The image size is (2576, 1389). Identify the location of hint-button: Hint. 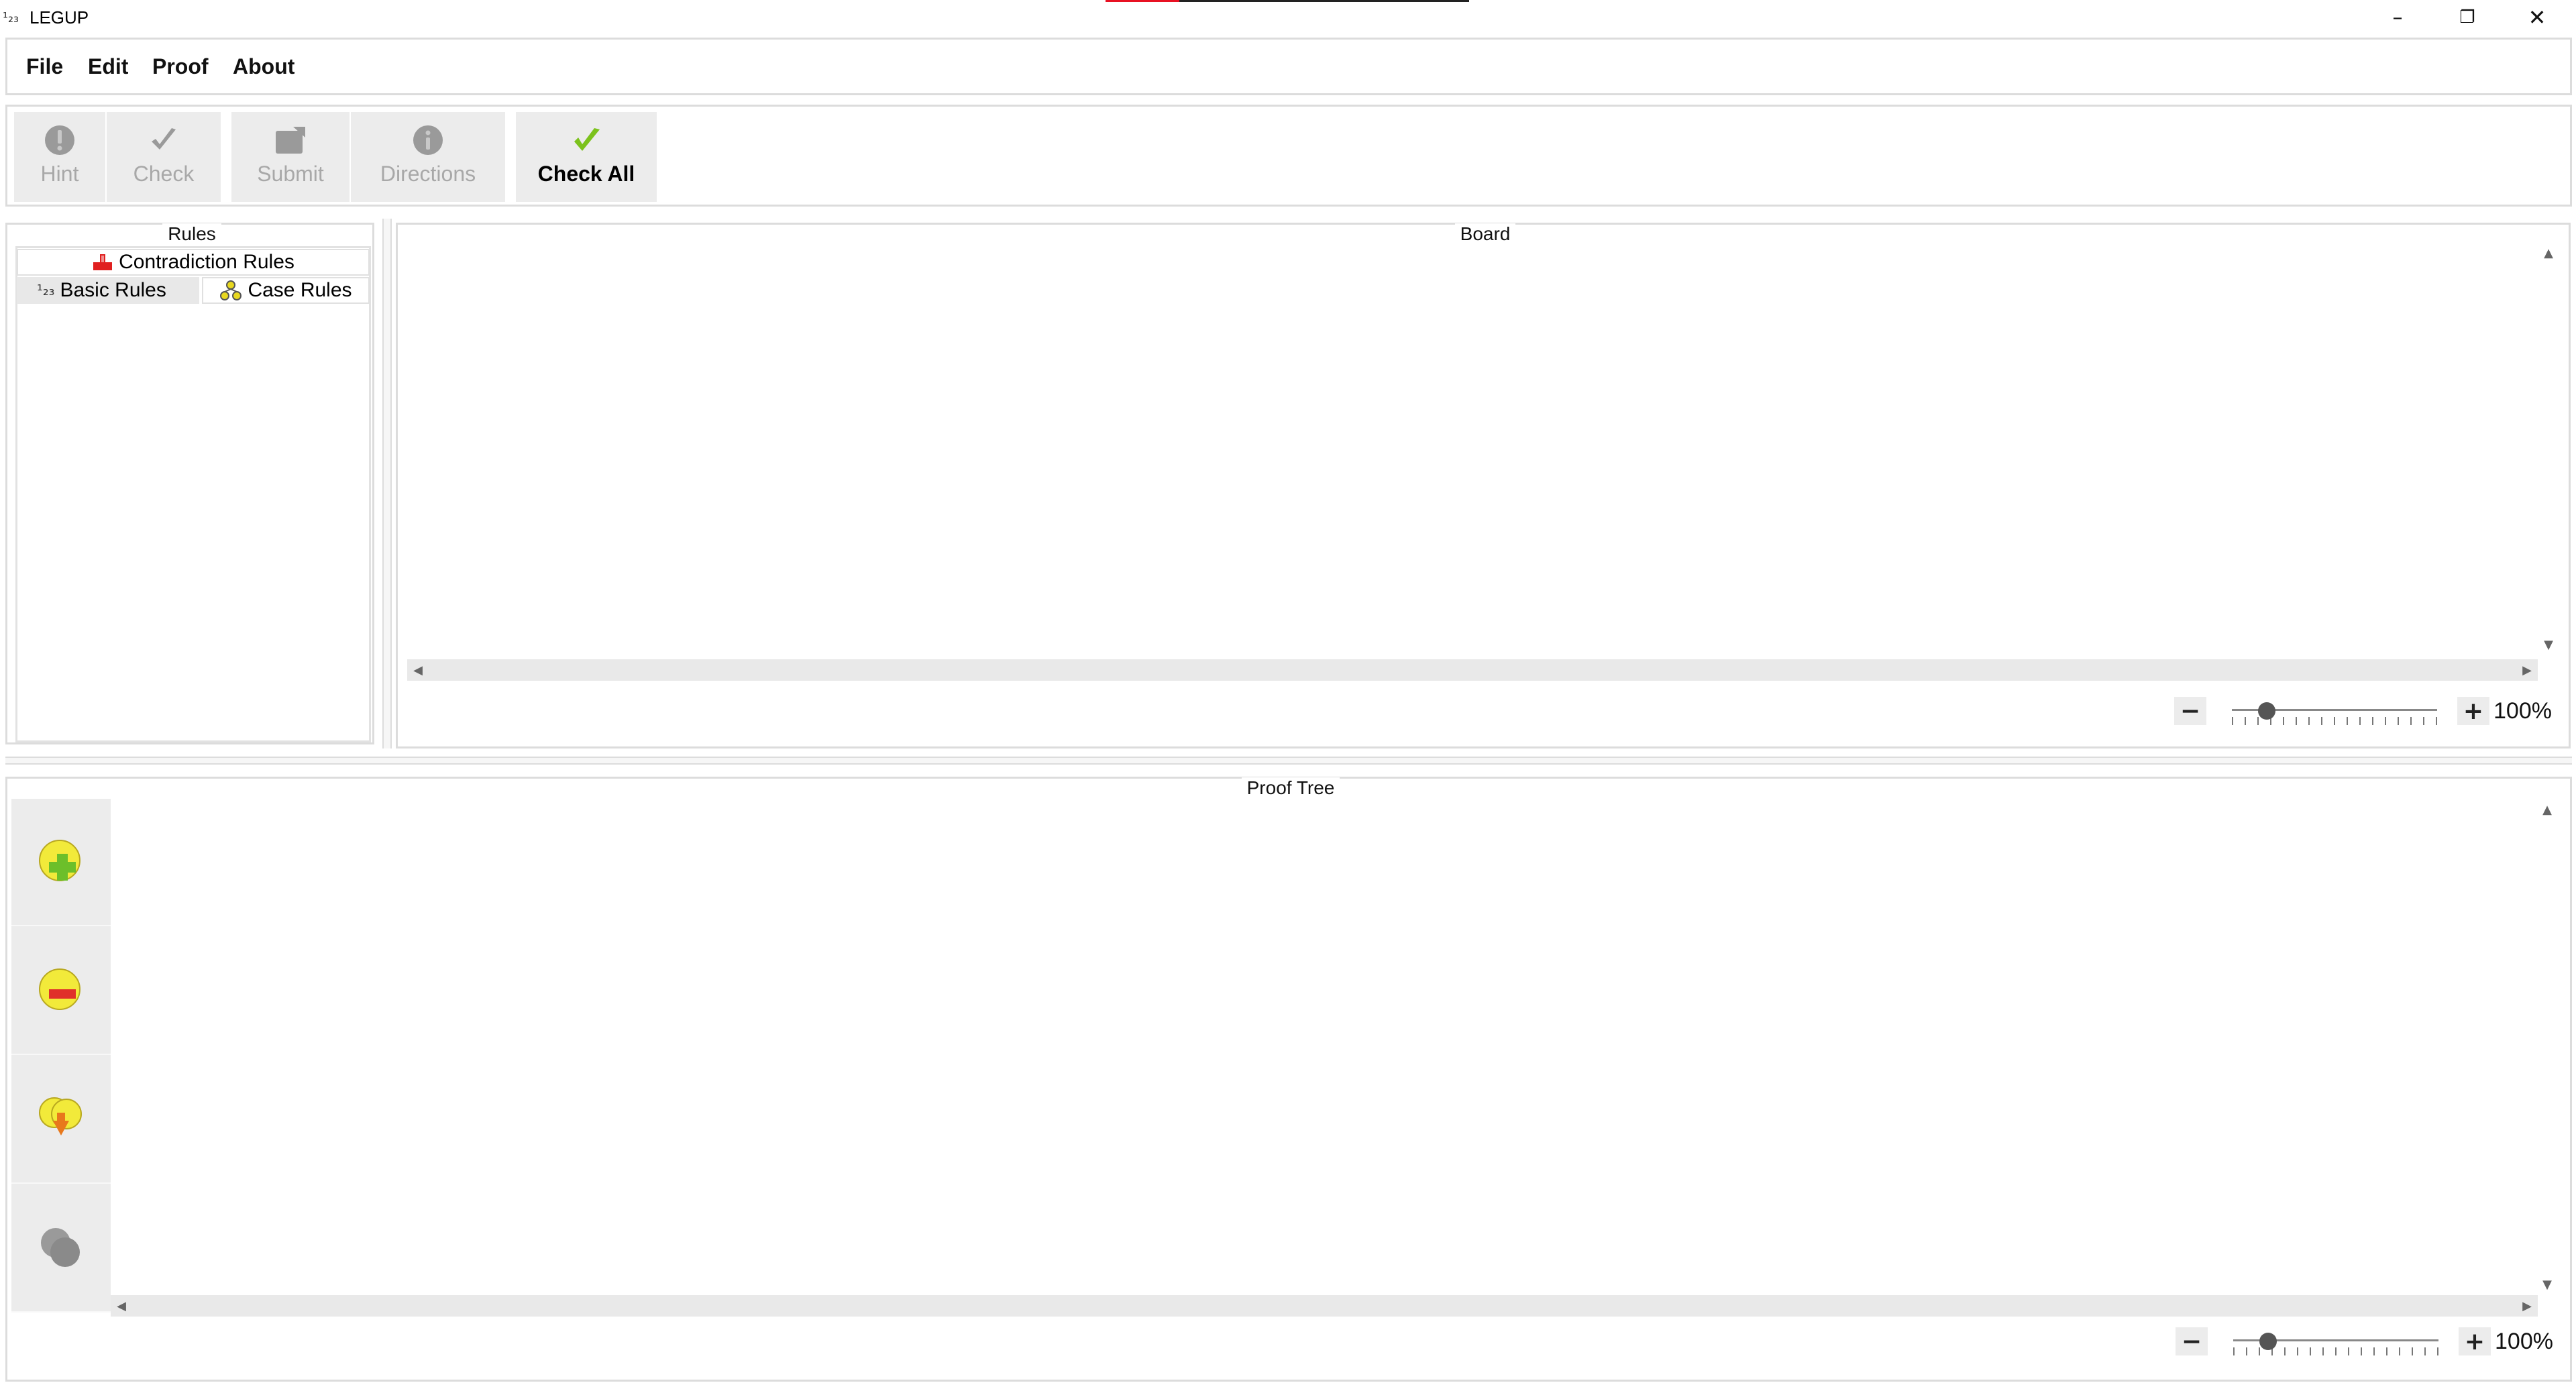
(59, 157).